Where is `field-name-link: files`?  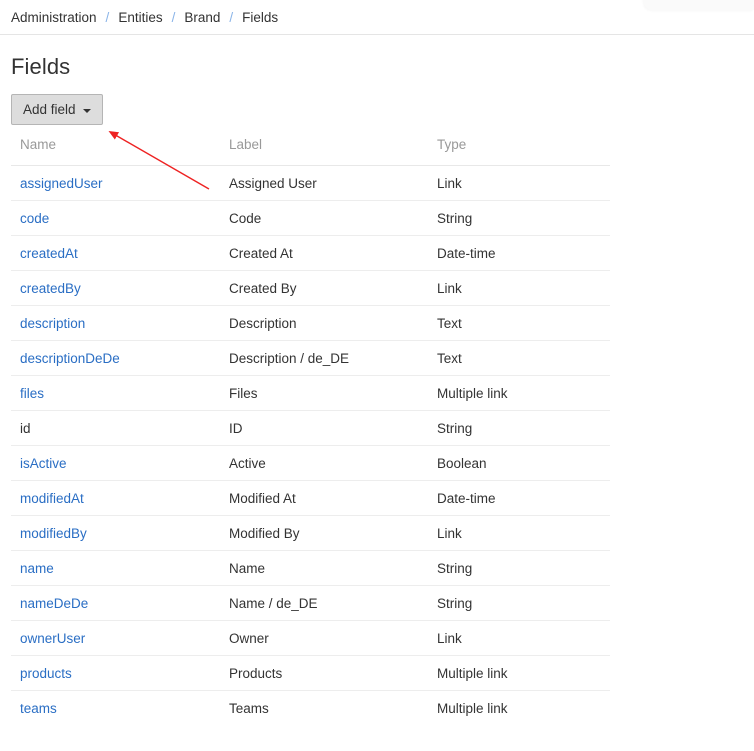 field-name-link: files is located at coordinates (32, 393).